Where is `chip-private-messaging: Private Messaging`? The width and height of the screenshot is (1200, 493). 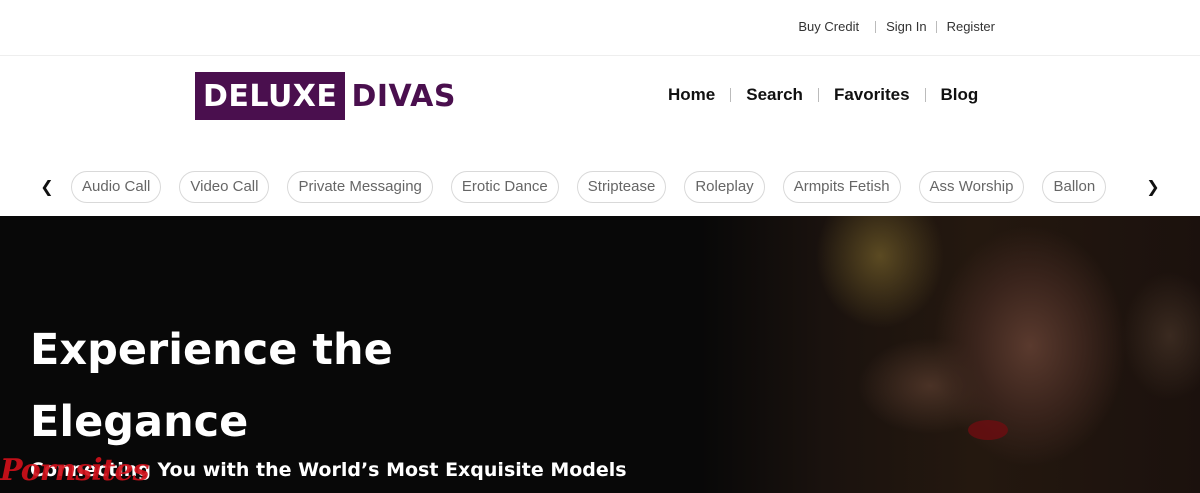 chip-private-messaging: Private Messaging is located at coordinates (360, 187).